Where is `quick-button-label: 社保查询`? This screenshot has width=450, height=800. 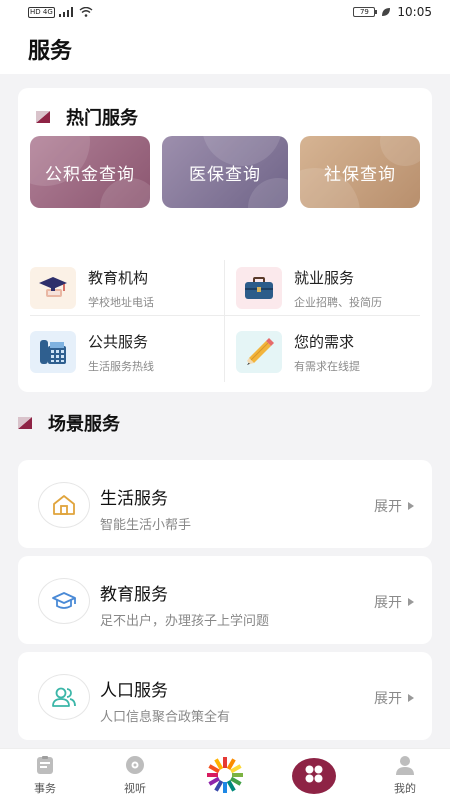
quick-button-label: 社保查询 is located at coordinates (360, 174).